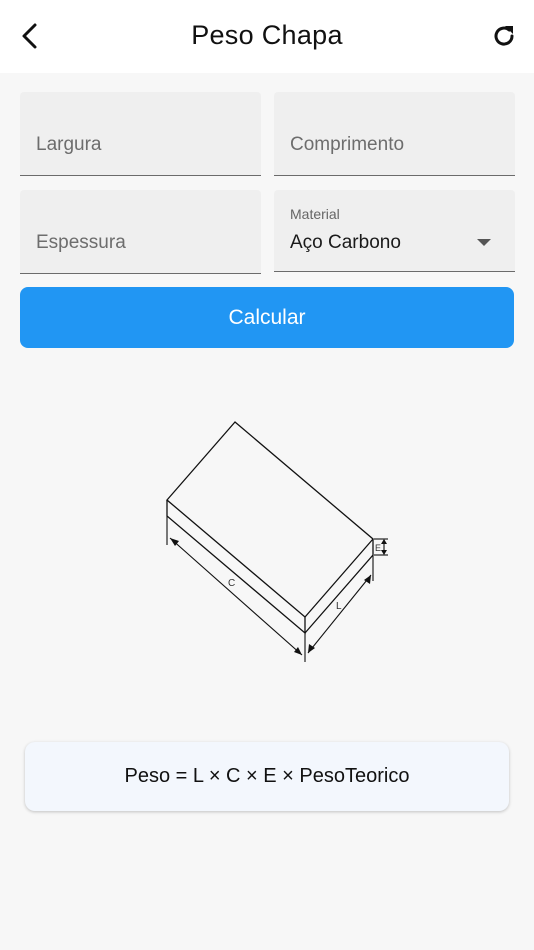  Describe the element at coordinates (140, 134) in the screenshot. I see `largura-field: Largura` at that location.